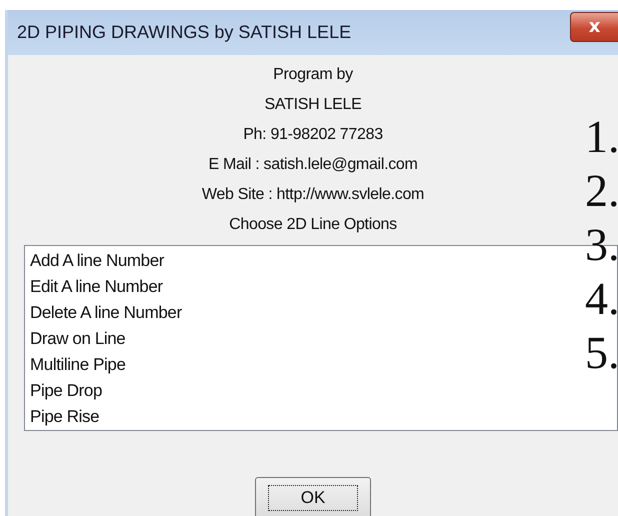  Describe the element at coordinates (601, 191) in the screenshot. I see `number-label: 2.` at that location.